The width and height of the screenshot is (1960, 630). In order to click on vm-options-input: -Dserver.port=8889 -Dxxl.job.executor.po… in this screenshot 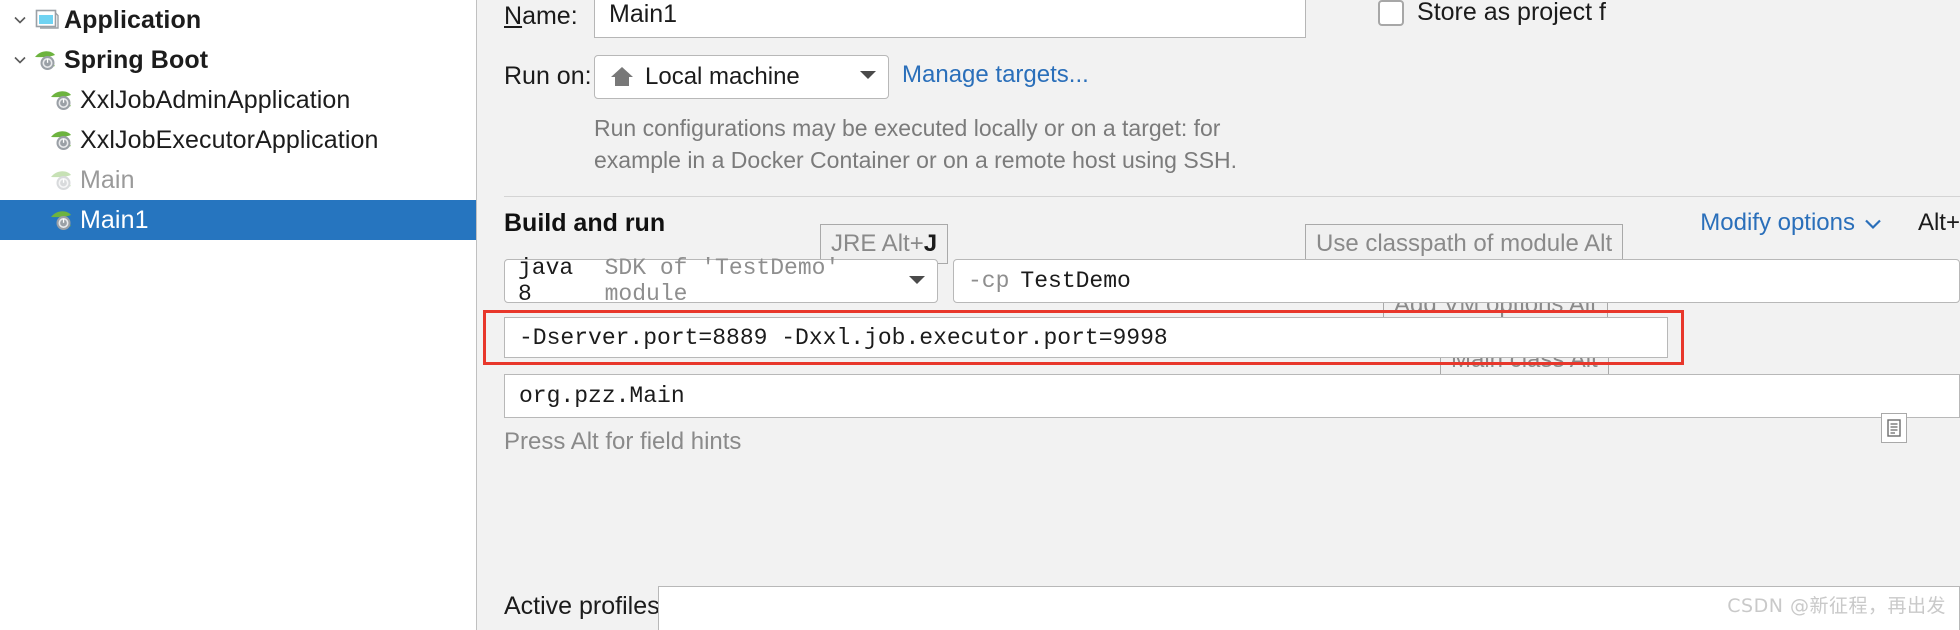, I will do `click(1086, 337)`.